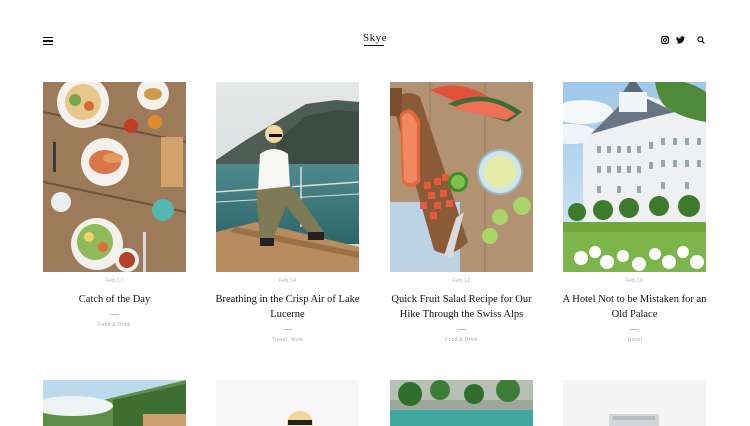 This screenshot has height=426, width=750. Describe the element at coordinates (461, 177) in the screenshot. I see `post-image-fruit-salad` at that location.